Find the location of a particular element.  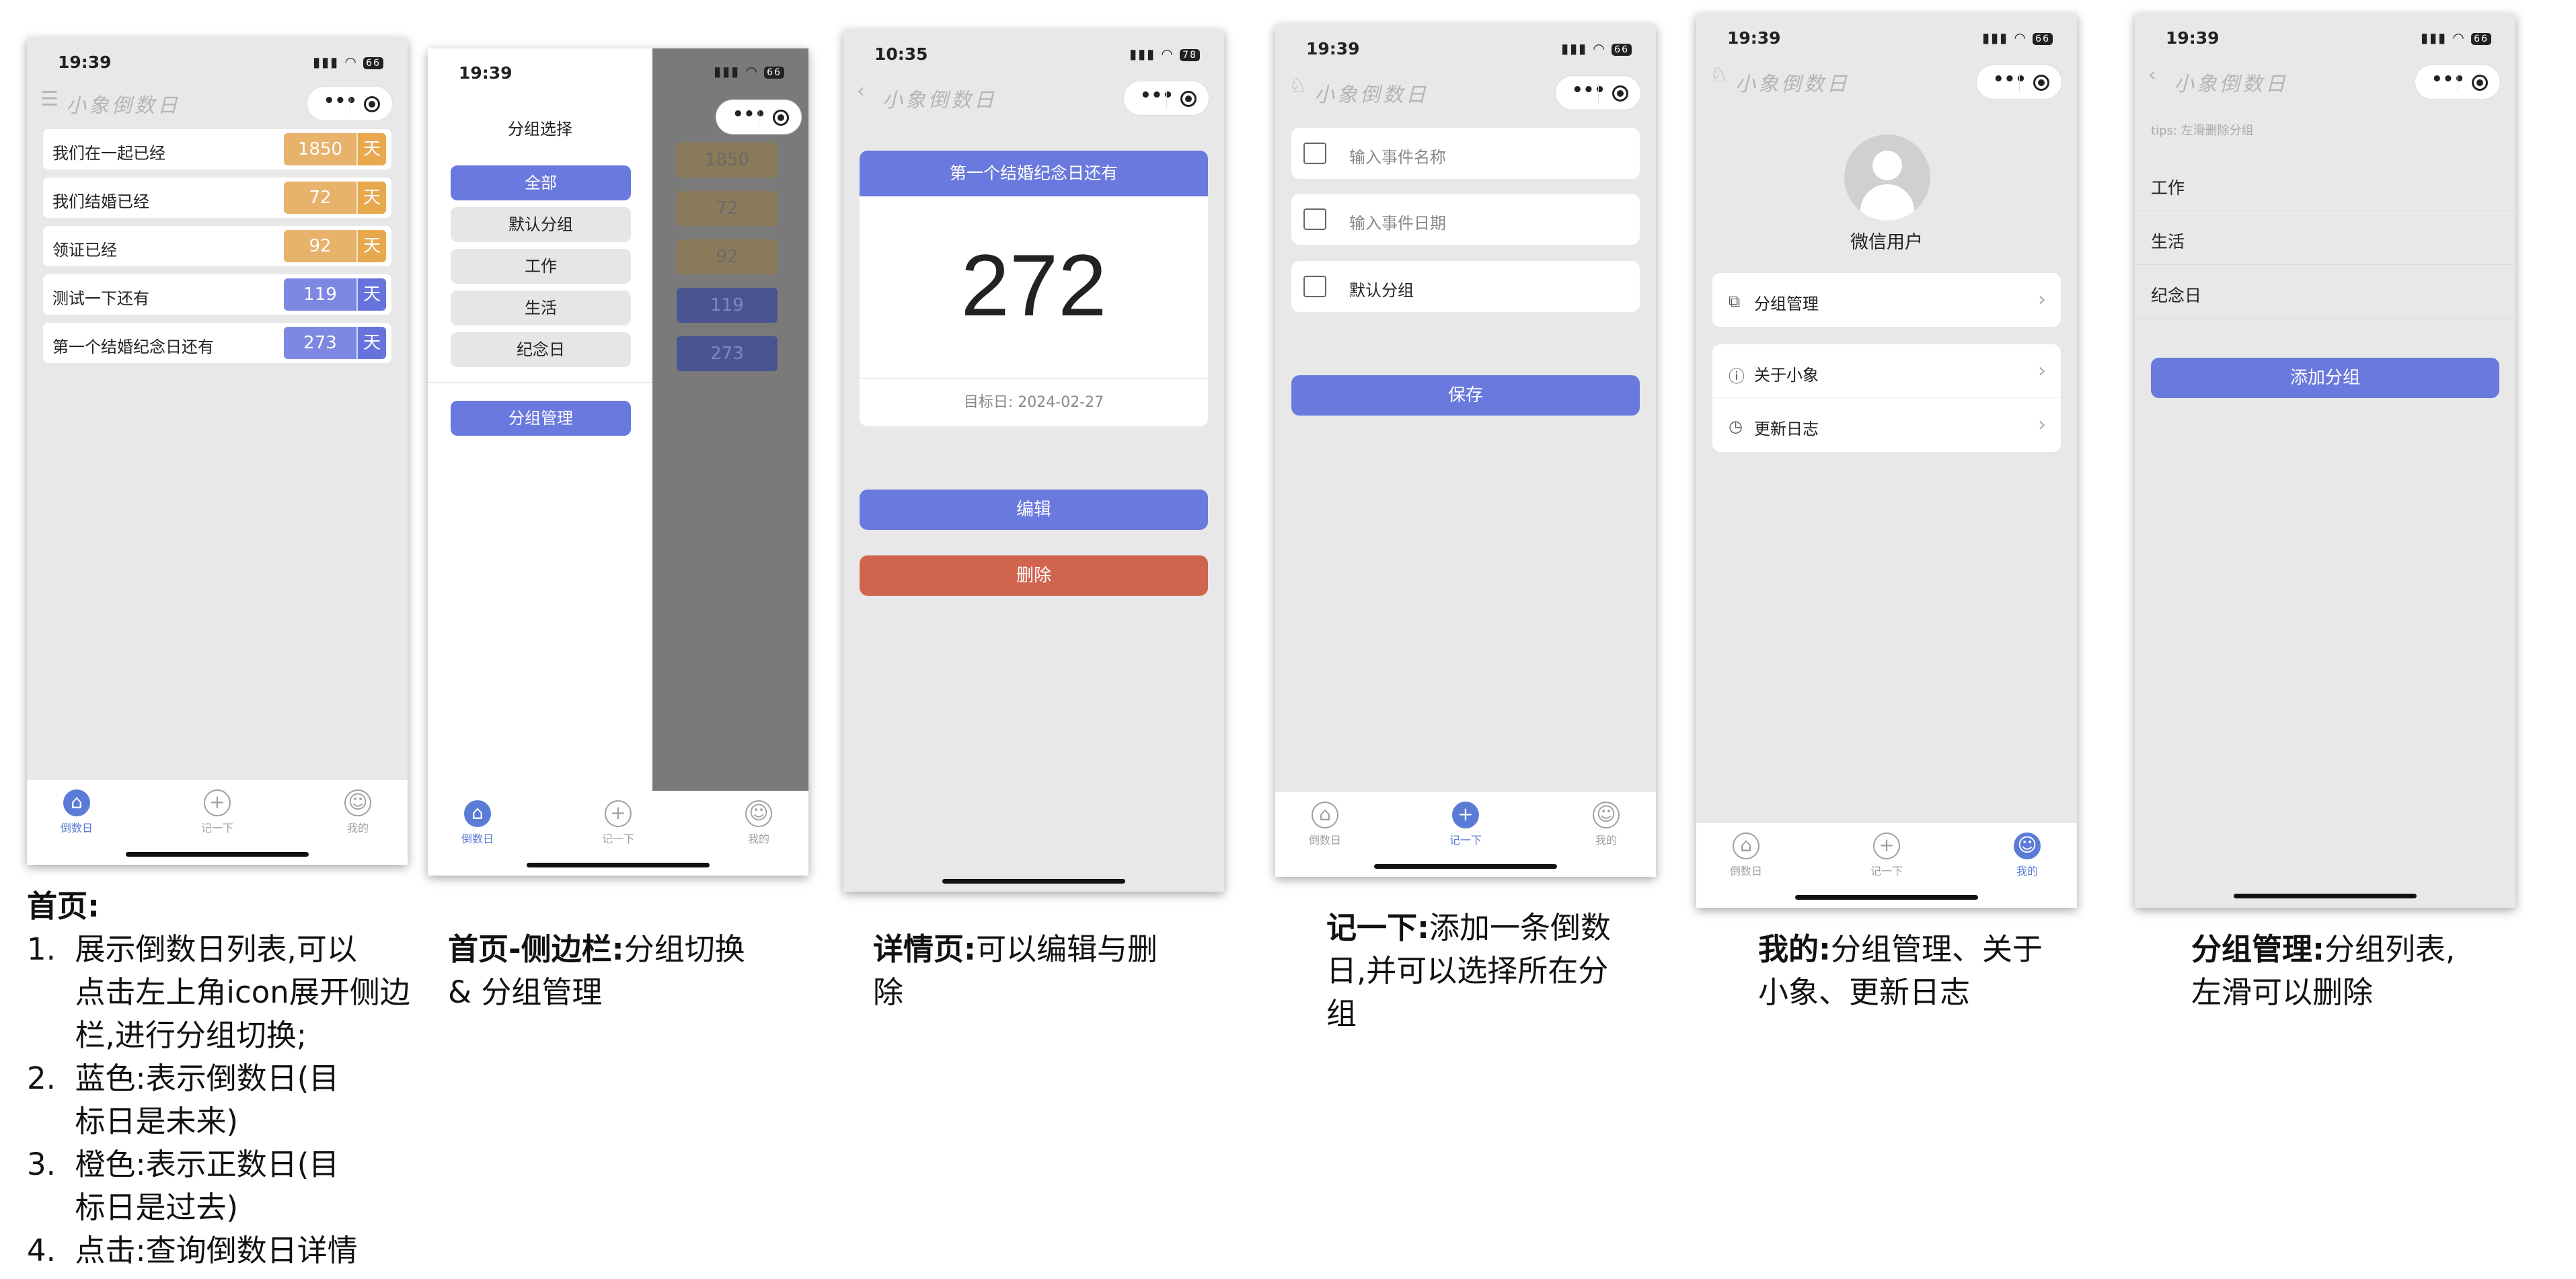

caption-line: 除 is located at coordinates (888, 992).